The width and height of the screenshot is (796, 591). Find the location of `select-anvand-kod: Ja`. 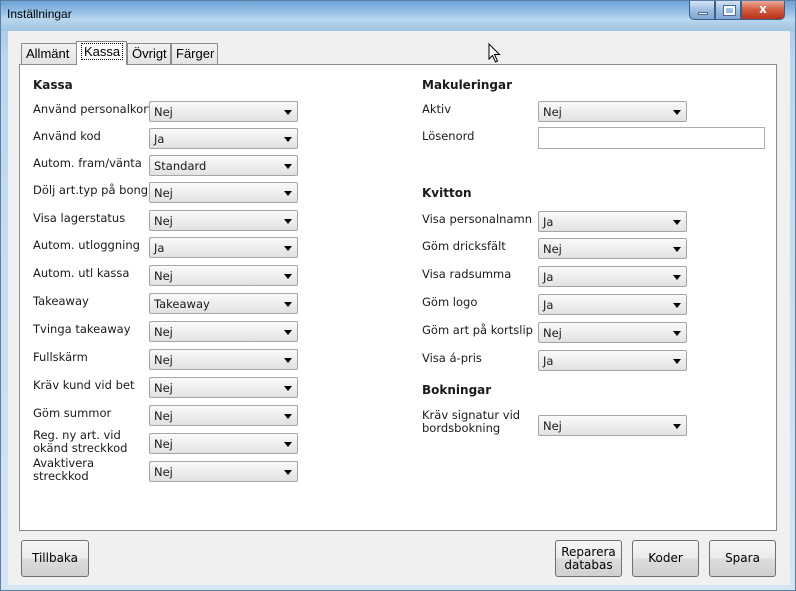

select-anvand-kod: Ja is located at coordinates (223, 138).